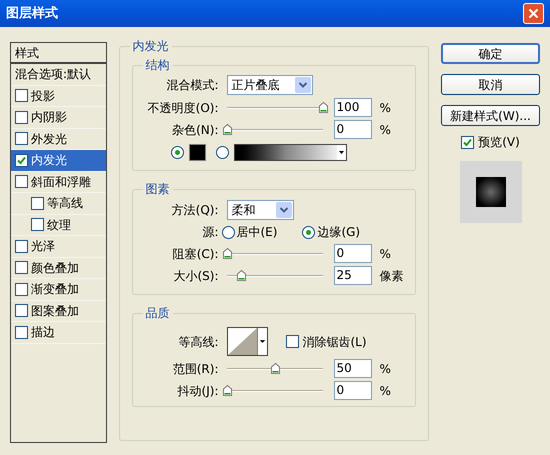  What do you see at coordinates (32, 13) in the screenshot?
I see `window-title: 图层样式` at bounding box center [32, 13].